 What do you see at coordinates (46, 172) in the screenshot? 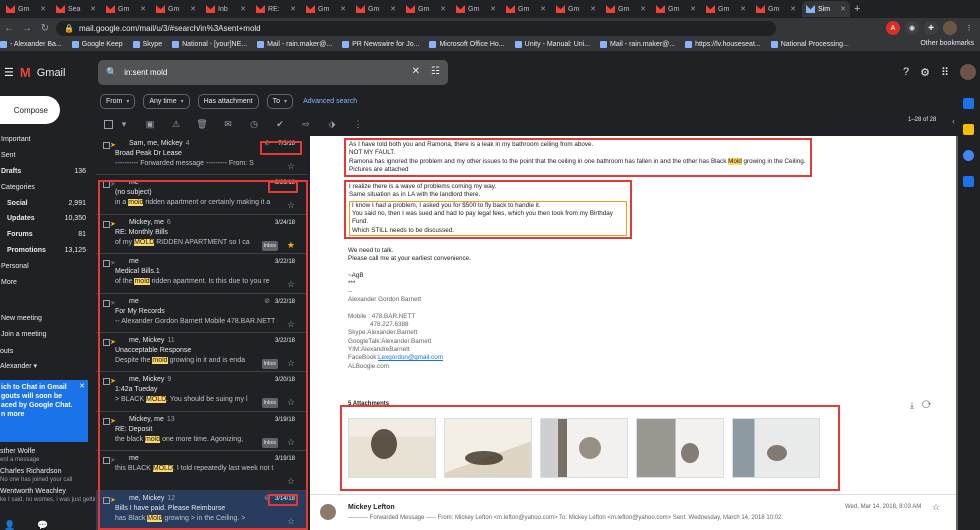
I see `sidebar-item-drafts: Drafts 136` at bounding box center [46, 172].